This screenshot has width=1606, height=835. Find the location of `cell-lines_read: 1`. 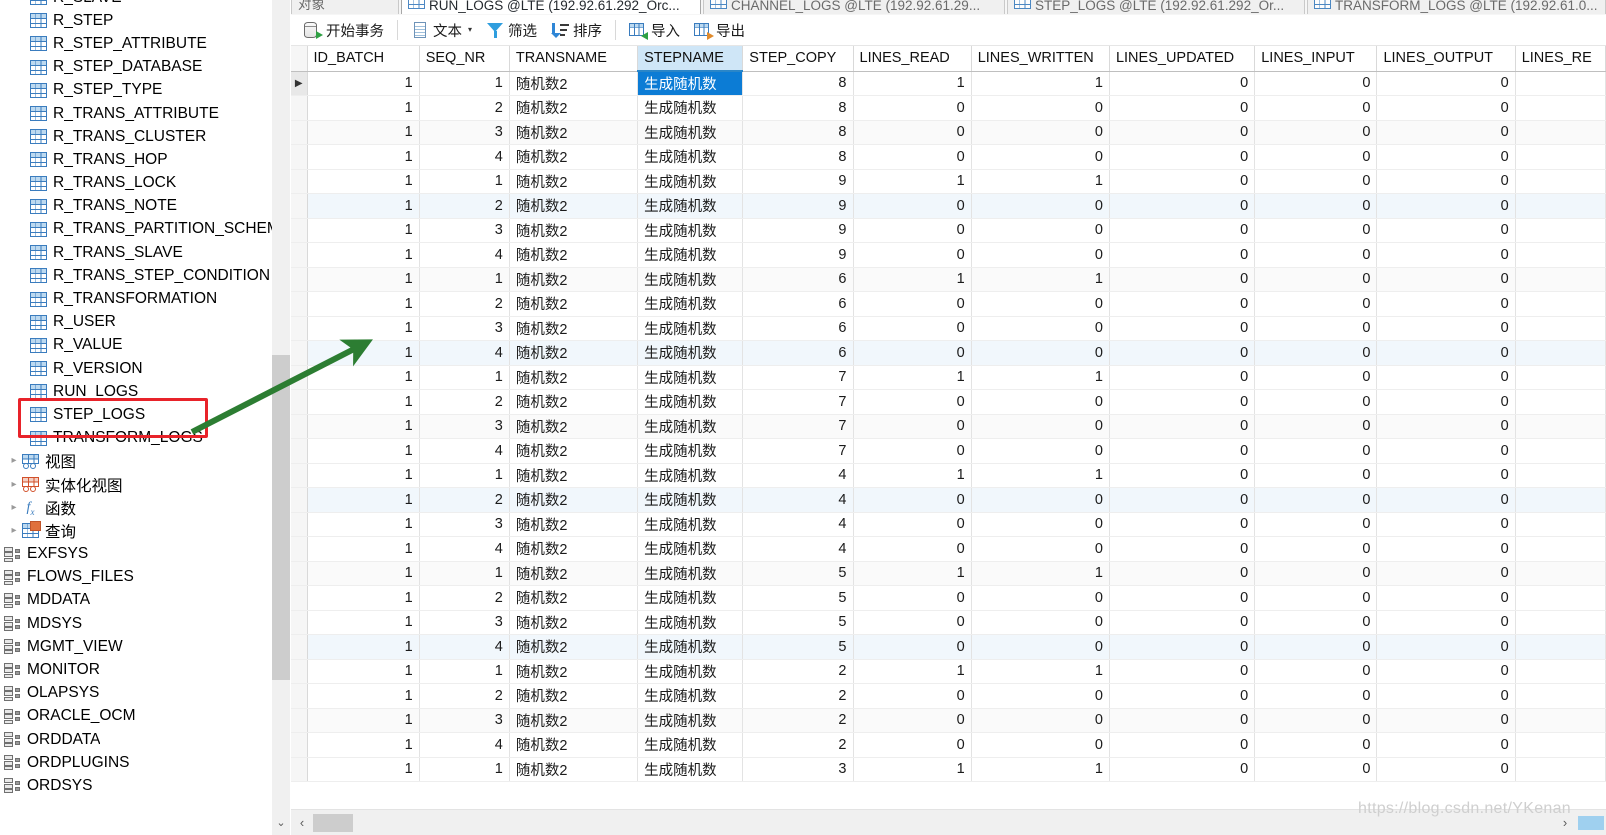

cell-lines_read: 1 is located at coordinates (912, 769).